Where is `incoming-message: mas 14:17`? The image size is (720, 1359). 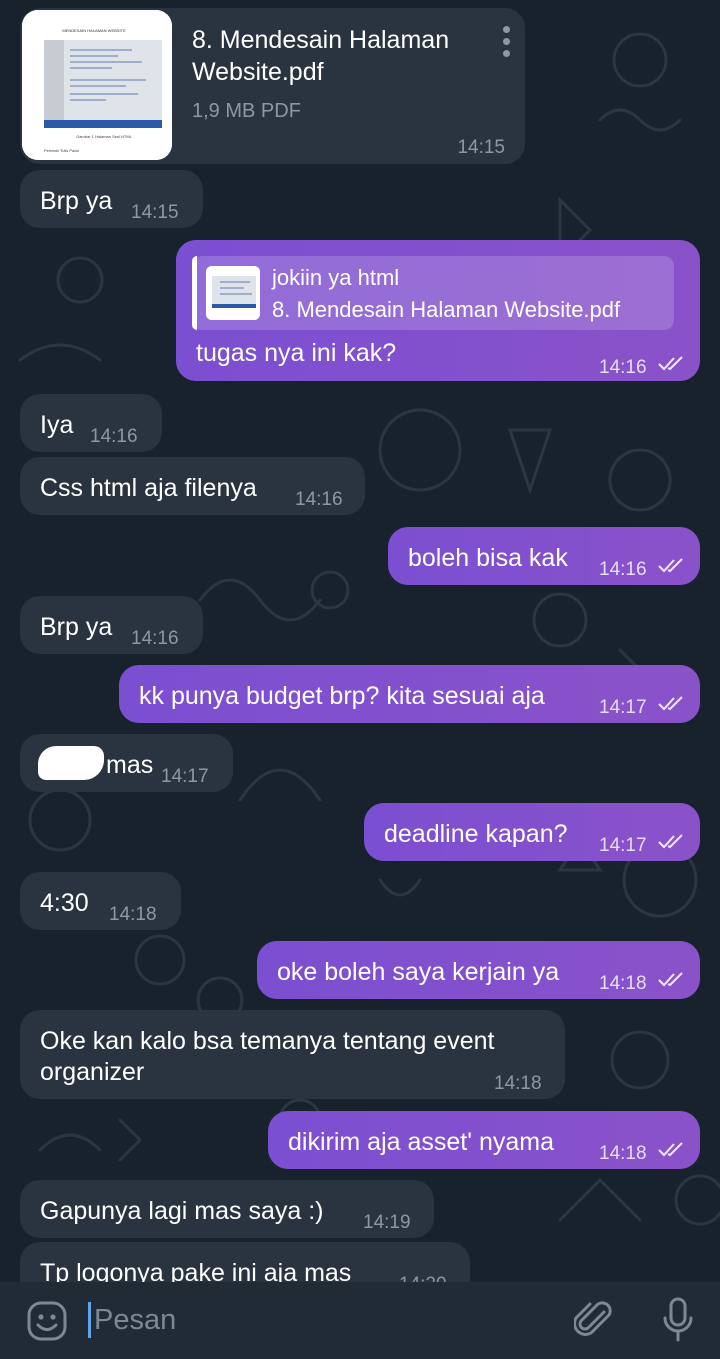
incoming-message: mas 14:17 is located at coordinates (126, 763).